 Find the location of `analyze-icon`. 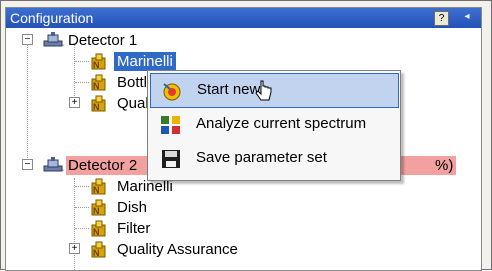

analyze-icon is located at coordinates (171, 125).